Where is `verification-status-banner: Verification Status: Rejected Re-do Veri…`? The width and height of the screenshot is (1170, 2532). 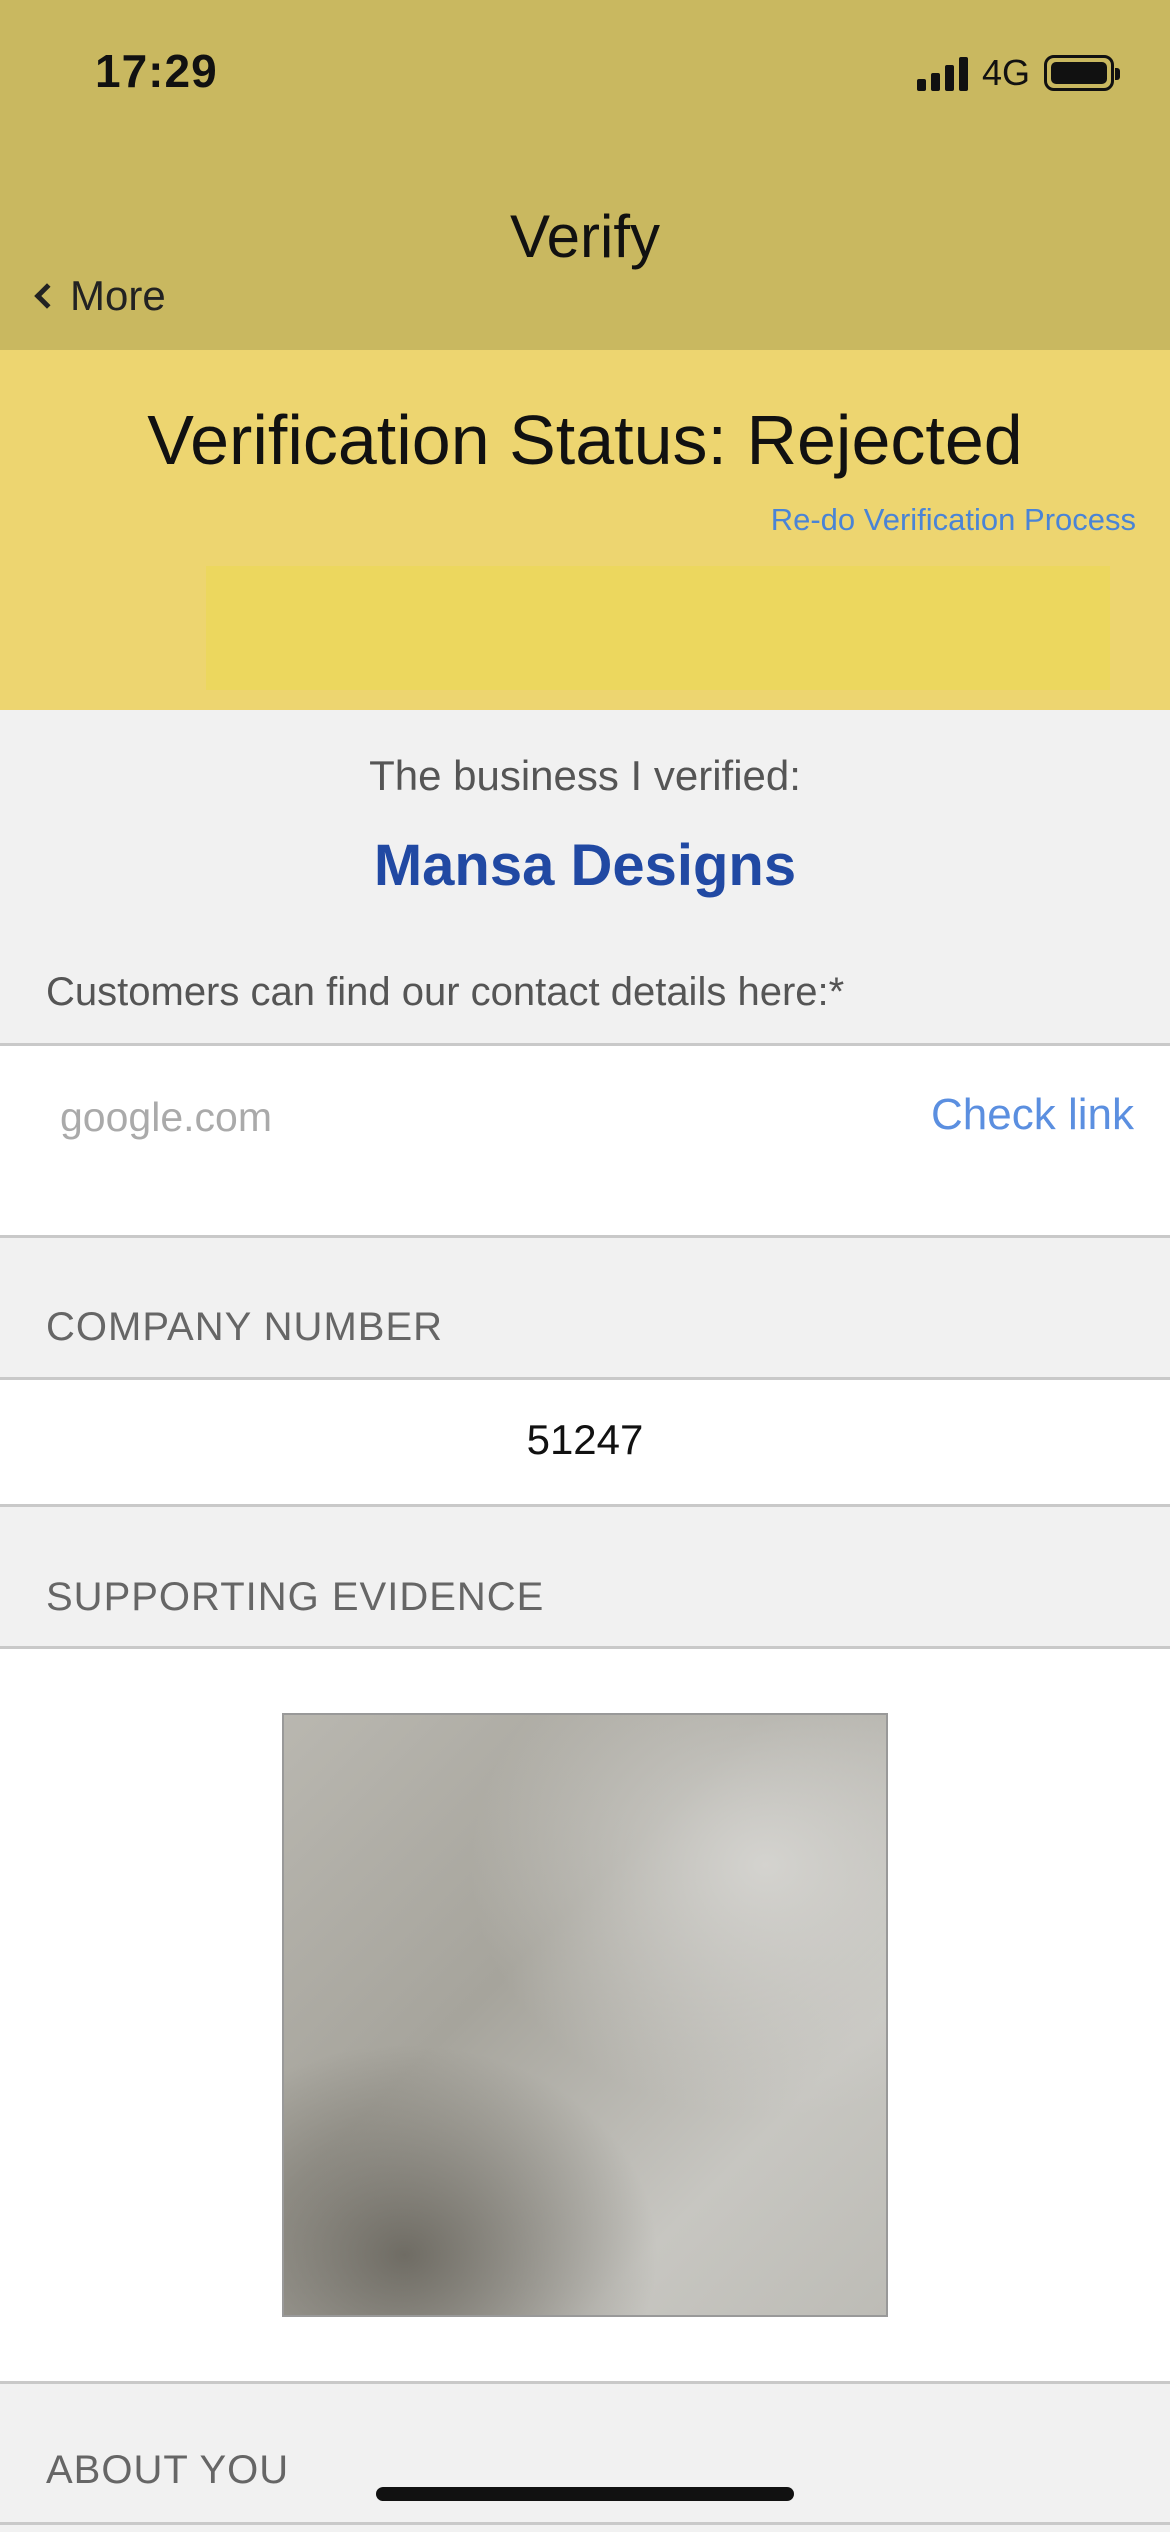 verification-status-banner: Verification Status: Rejected Re-do Veri… is located at coordinates (585, 530).